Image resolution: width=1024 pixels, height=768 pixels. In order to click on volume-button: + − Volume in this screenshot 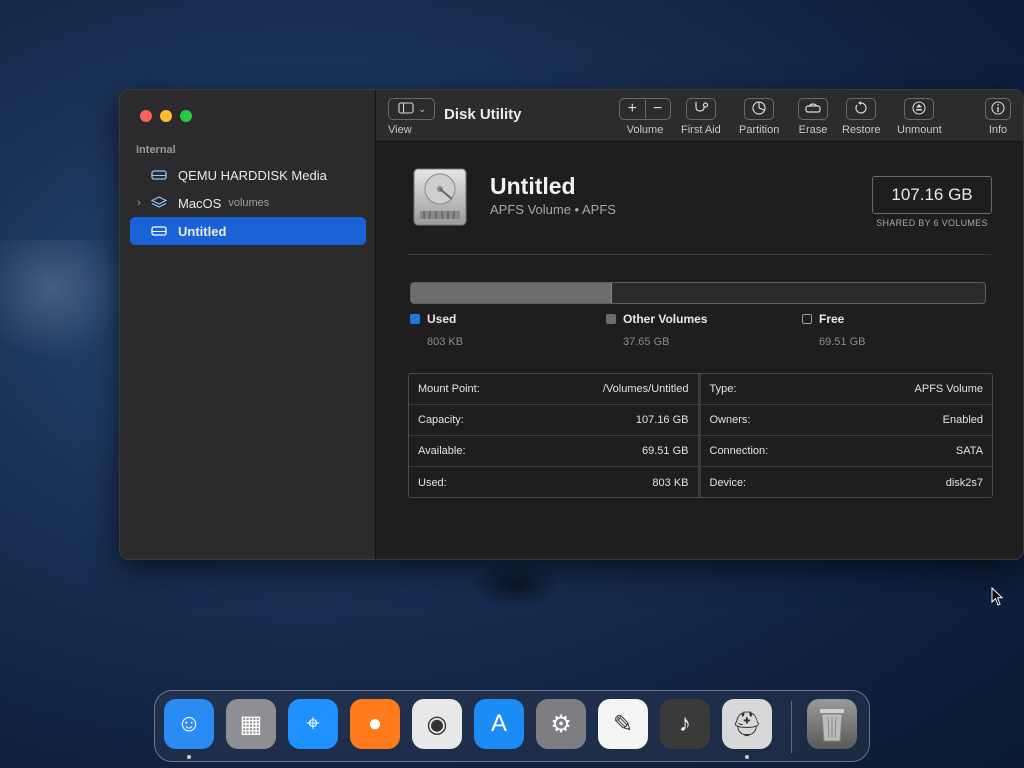, I will do `click(645, 117)`.